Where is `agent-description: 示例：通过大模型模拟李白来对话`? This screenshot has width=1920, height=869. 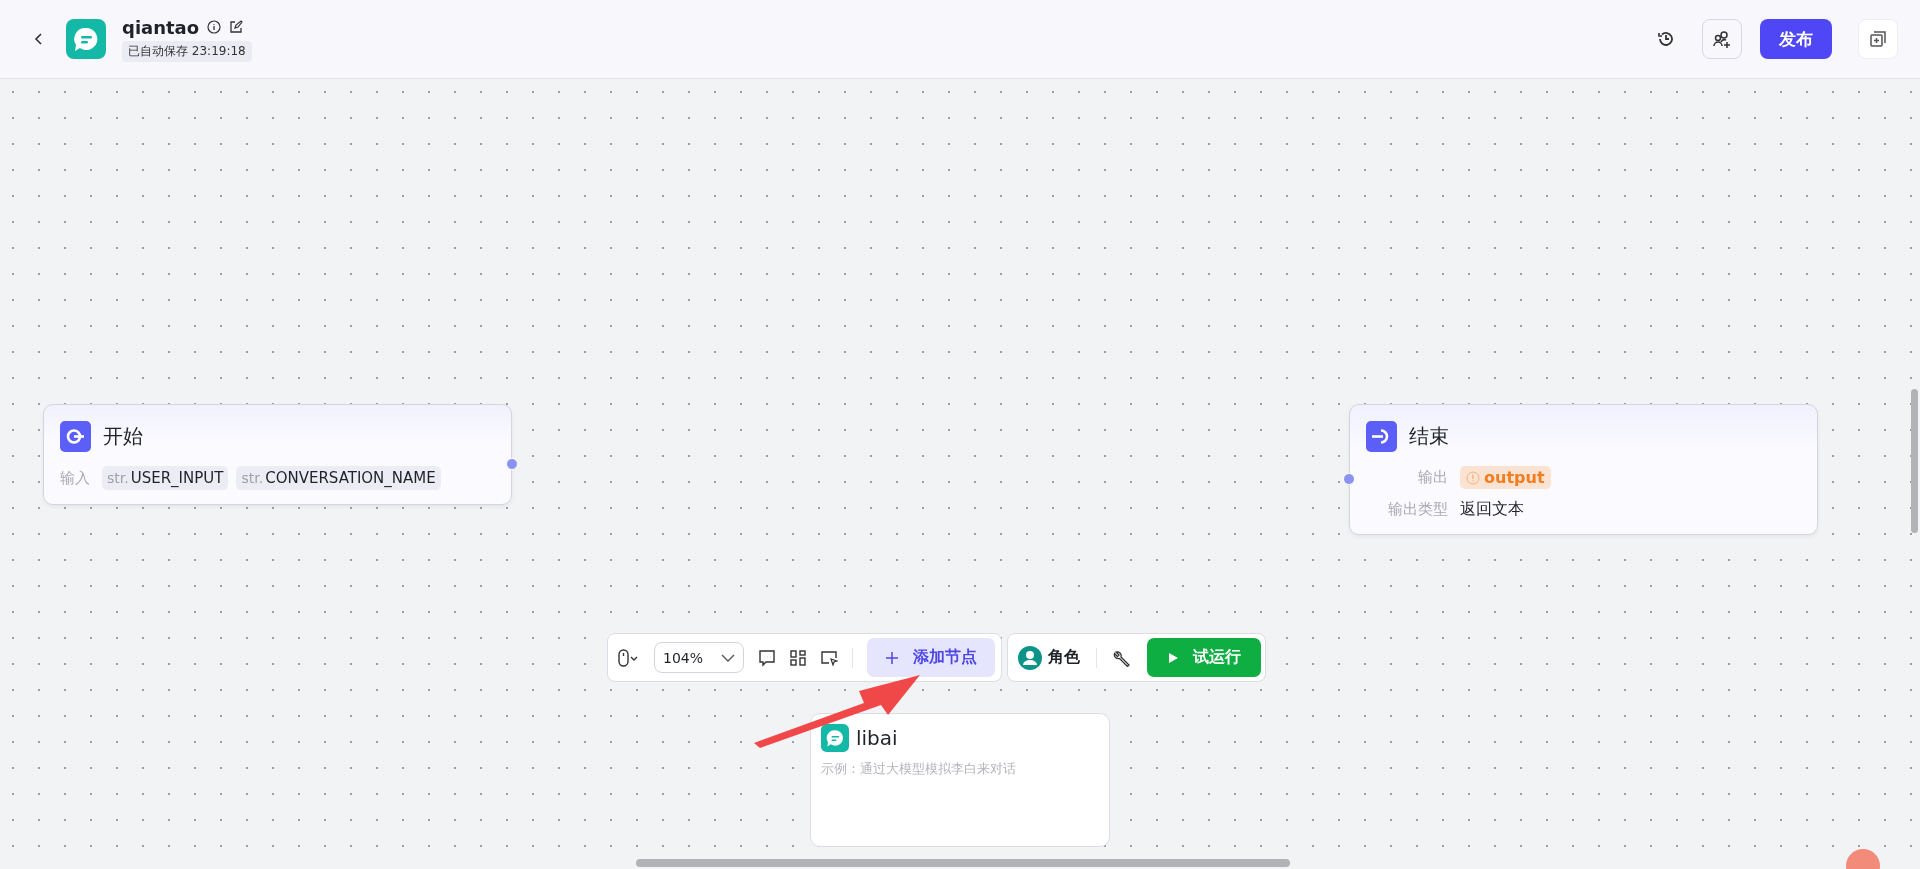
agent-description: 示例：通过大模型模拟李白来对话 is located at coordinates (919, 769).